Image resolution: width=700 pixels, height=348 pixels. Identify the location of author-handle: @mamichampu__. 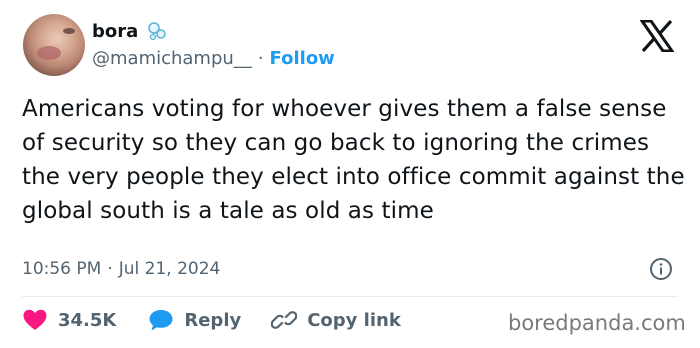
(172, 58).